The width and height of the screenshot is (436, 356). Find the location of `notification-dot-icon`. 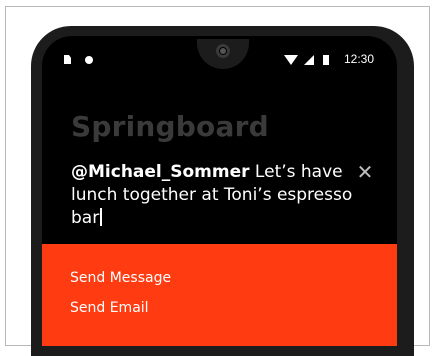

notification-dot-icon is located at coordinates (89, 60).